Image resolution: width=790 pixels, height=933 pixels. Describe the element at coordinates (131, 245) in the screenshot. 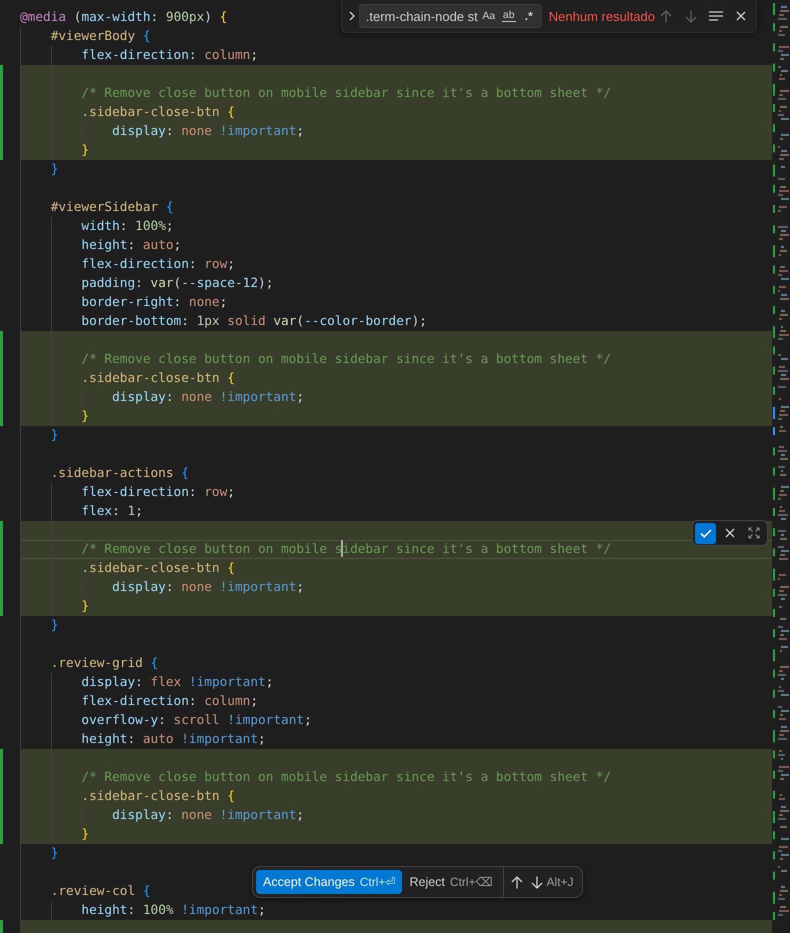

I see `code-line: height: auto;` at that location.